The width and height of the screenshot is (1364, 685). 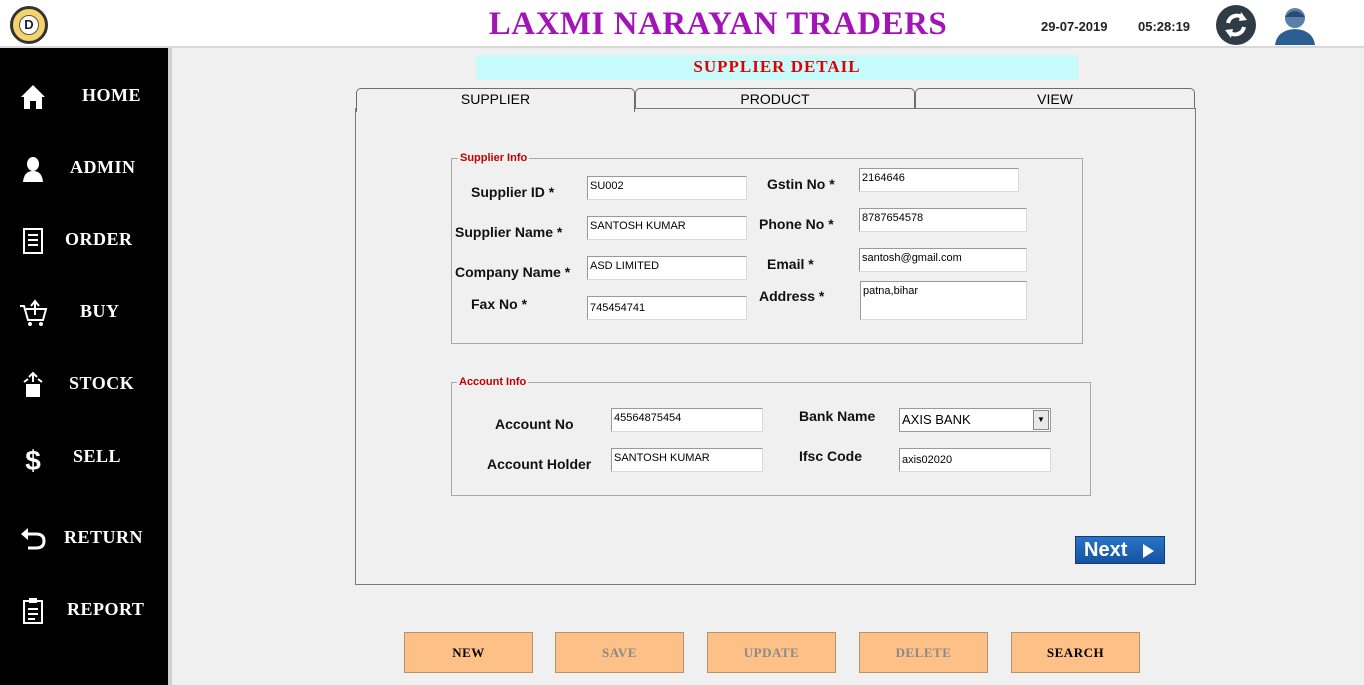 What do you see at coordinates (777, 67) in the screenshot?
I see `page-title: SUPPLIER DETAIL` at bounding box center [777, 67].